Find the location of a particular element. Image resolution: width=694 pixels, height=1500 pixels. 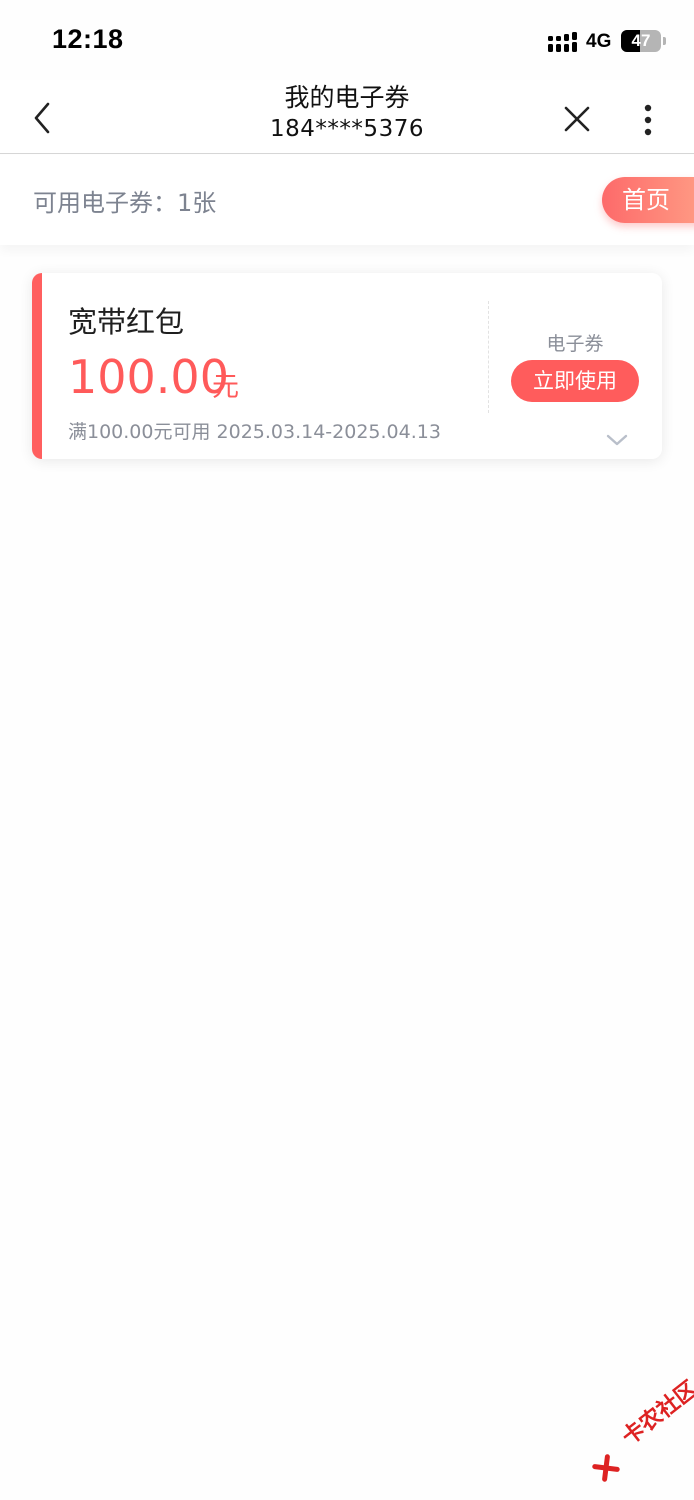

battery-nub is located at coordinates (664, 41).